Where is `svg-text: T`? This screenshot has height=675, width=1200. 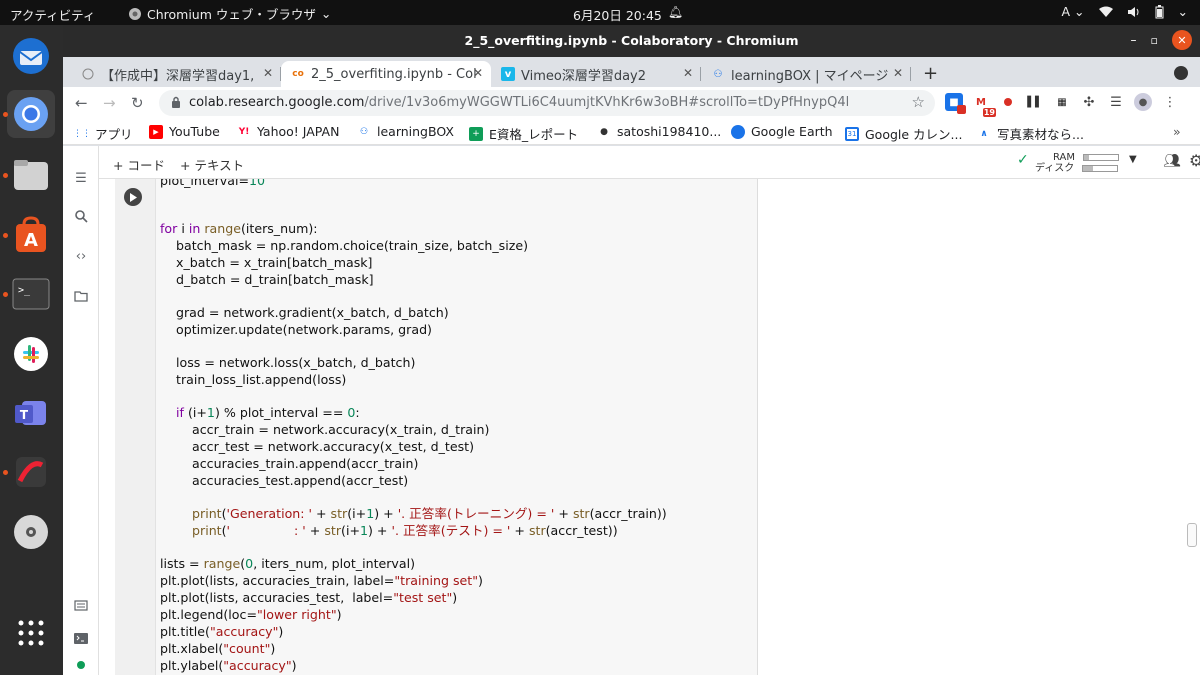
svg-text: T is located at coordinates (24, 415).